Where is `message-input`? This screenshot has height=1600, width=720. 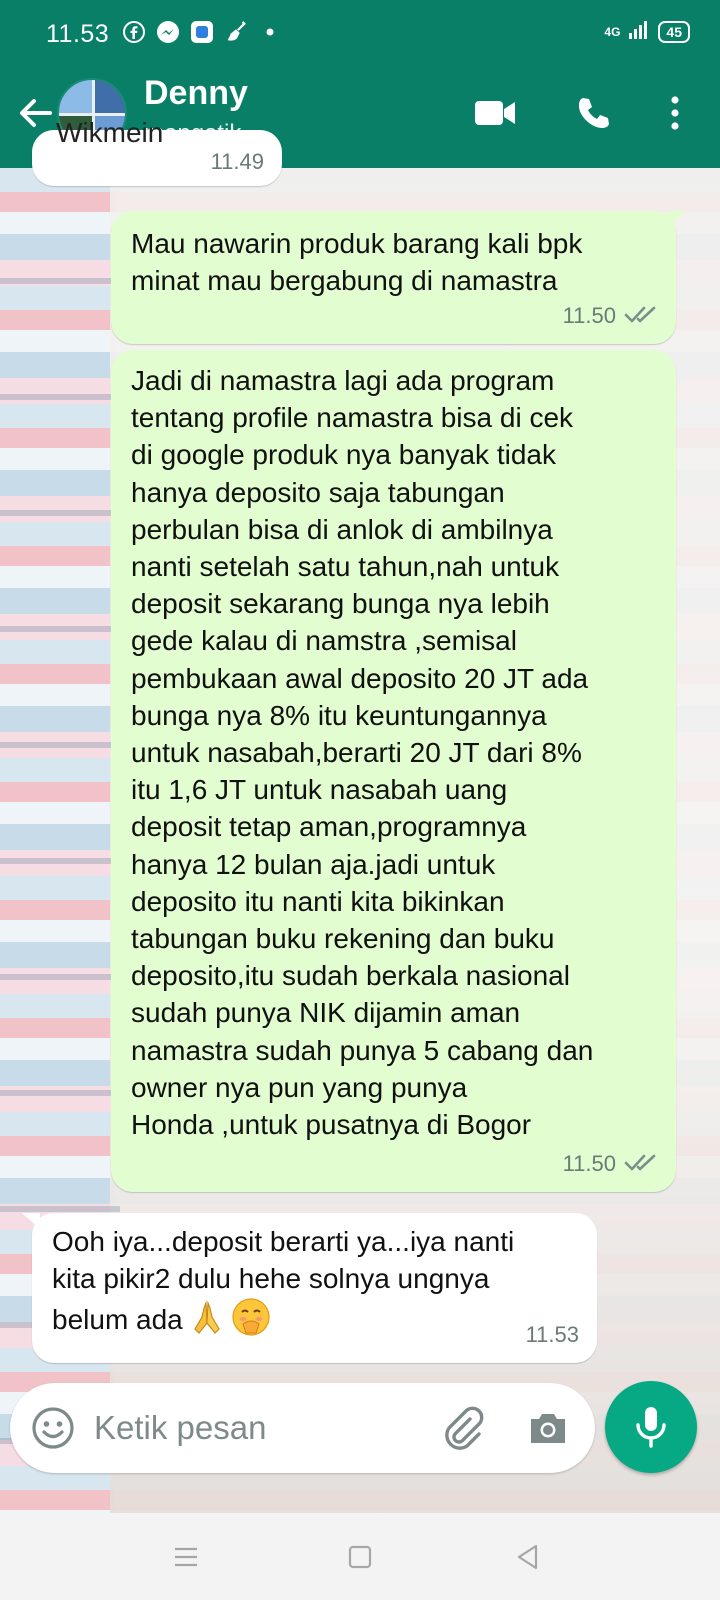 message-input is located at coordinates (259, 1428).